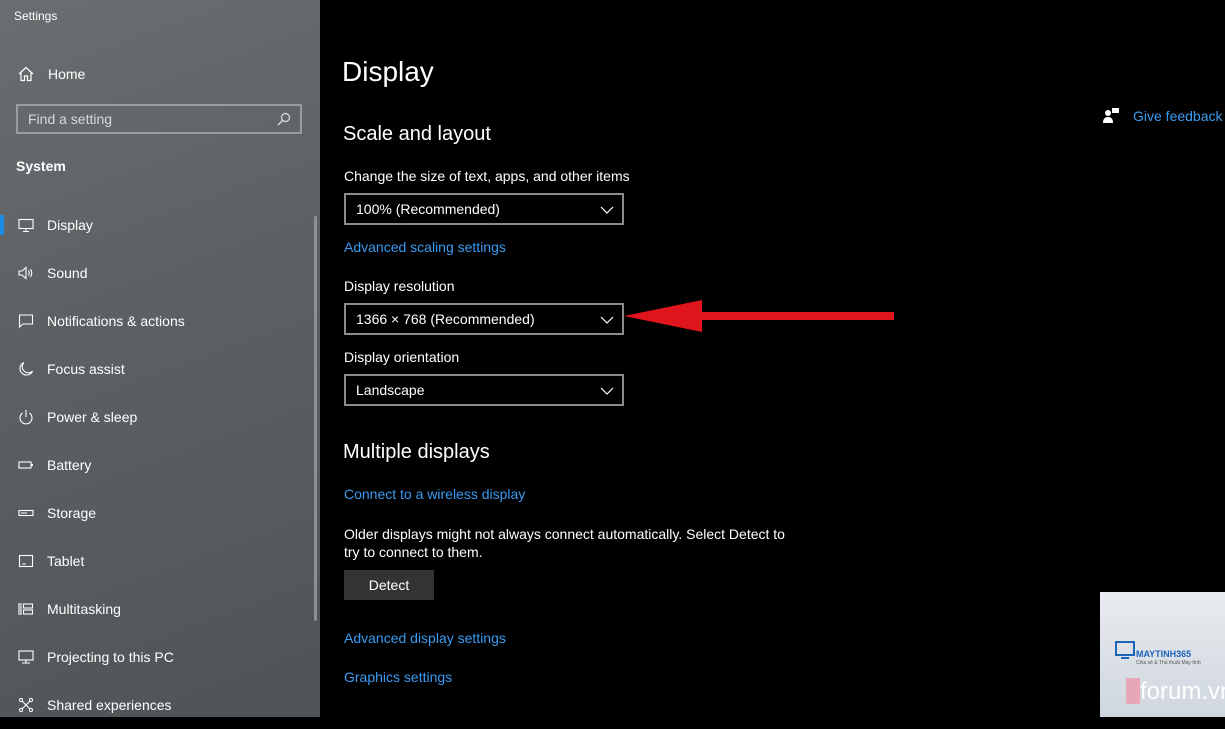  I want to click on give-feedback-link: Give feedback, so click(1162, 116).